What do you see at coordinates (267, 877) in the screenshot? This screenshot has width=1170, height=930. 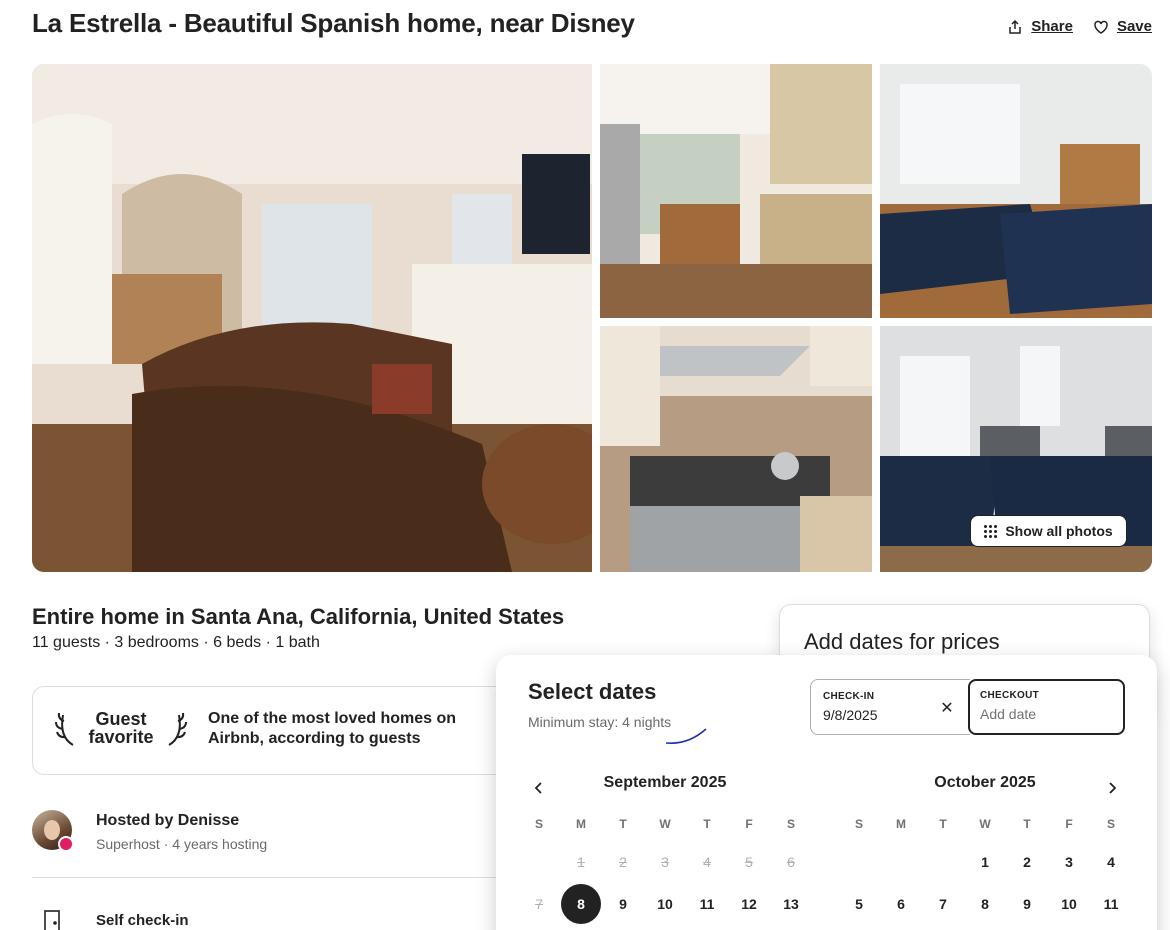 I see `divider` at bounding box center [267, 877].